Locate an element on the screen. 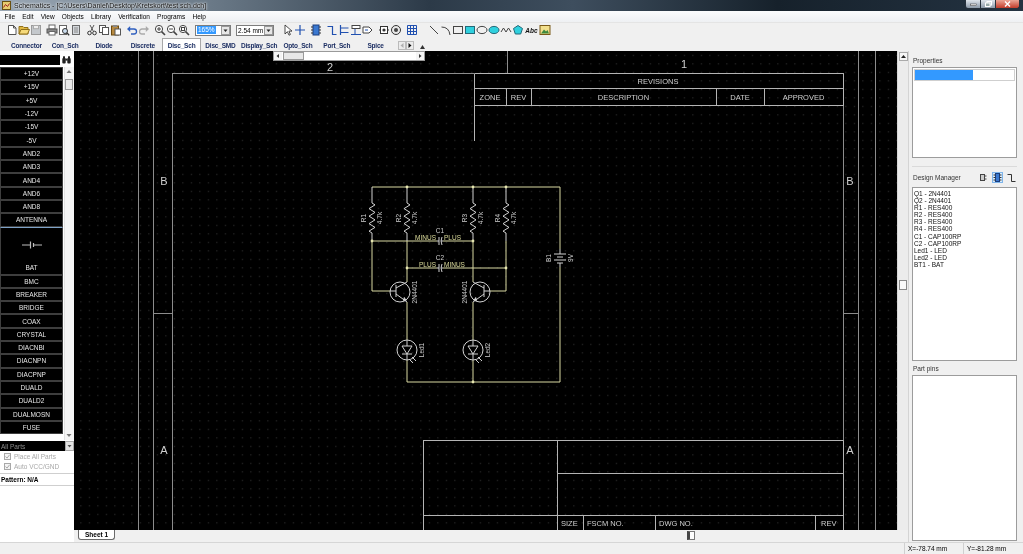 The image size is (1023, 554). vertical-scrollbar is located at coordinates (902, 290).